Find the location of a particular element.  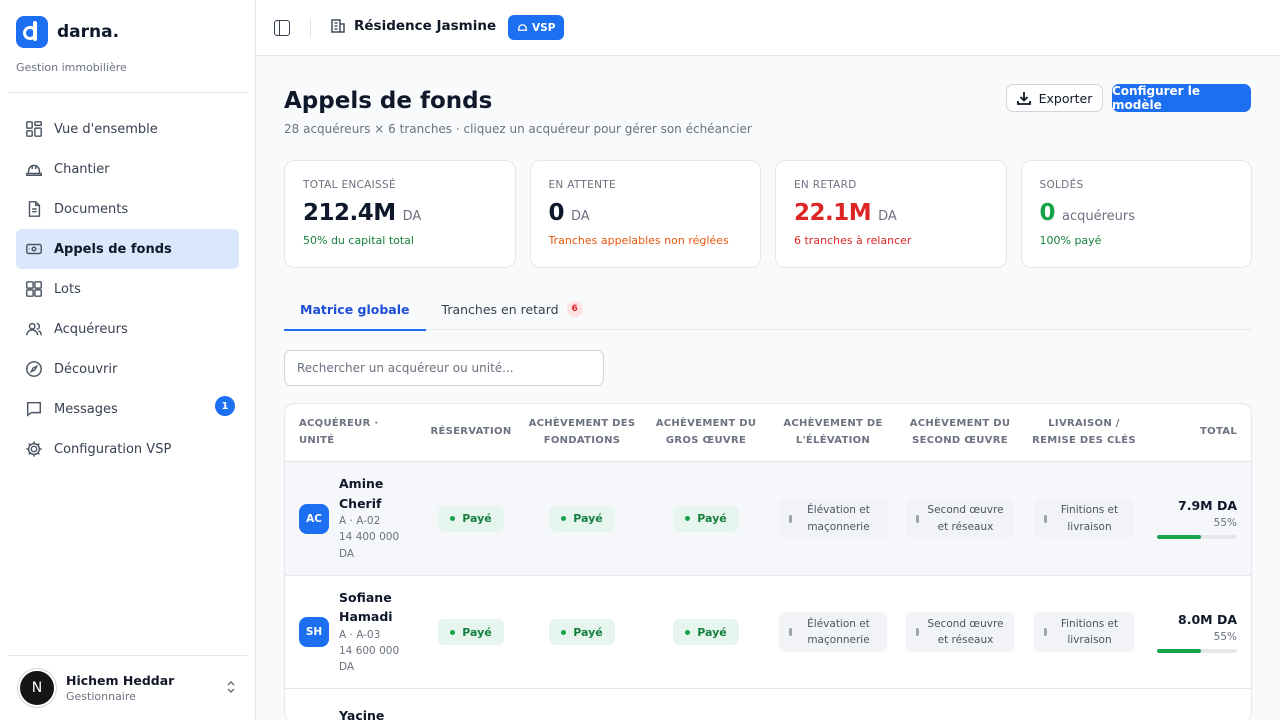

download-icon is located at coordinates (1023, 98).